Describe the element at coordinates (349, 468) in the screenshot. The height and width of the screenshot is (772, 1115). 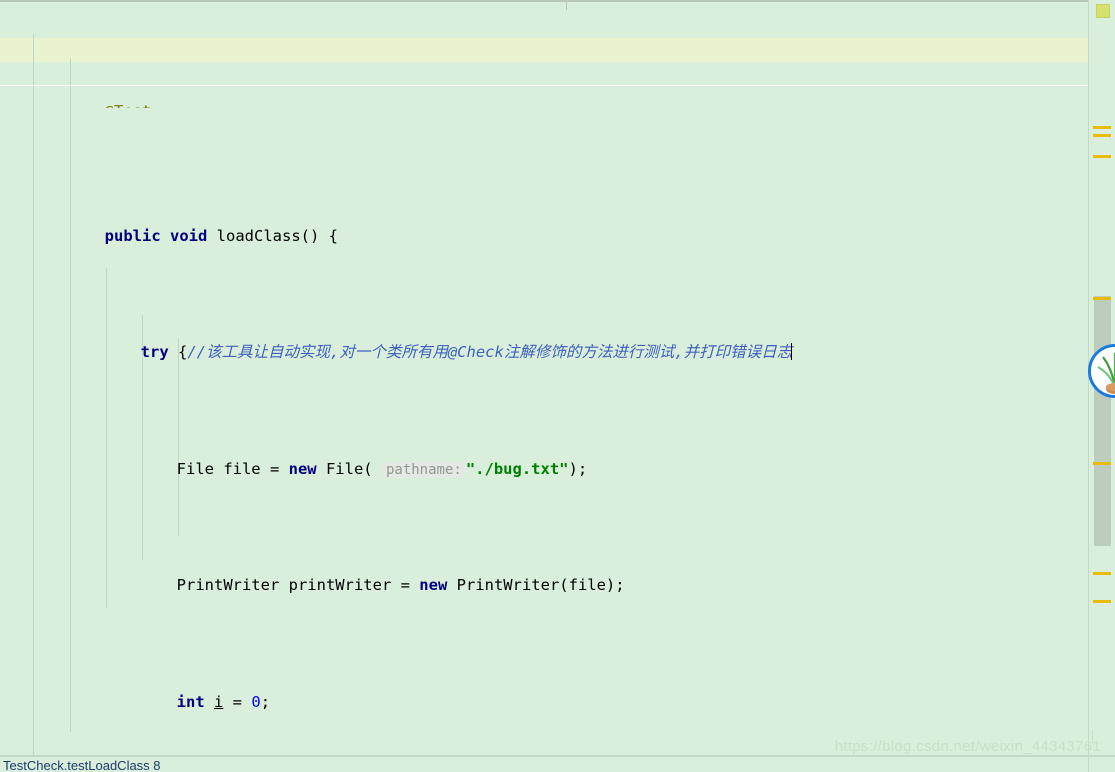
I see `constructor-call: File(` at that location.